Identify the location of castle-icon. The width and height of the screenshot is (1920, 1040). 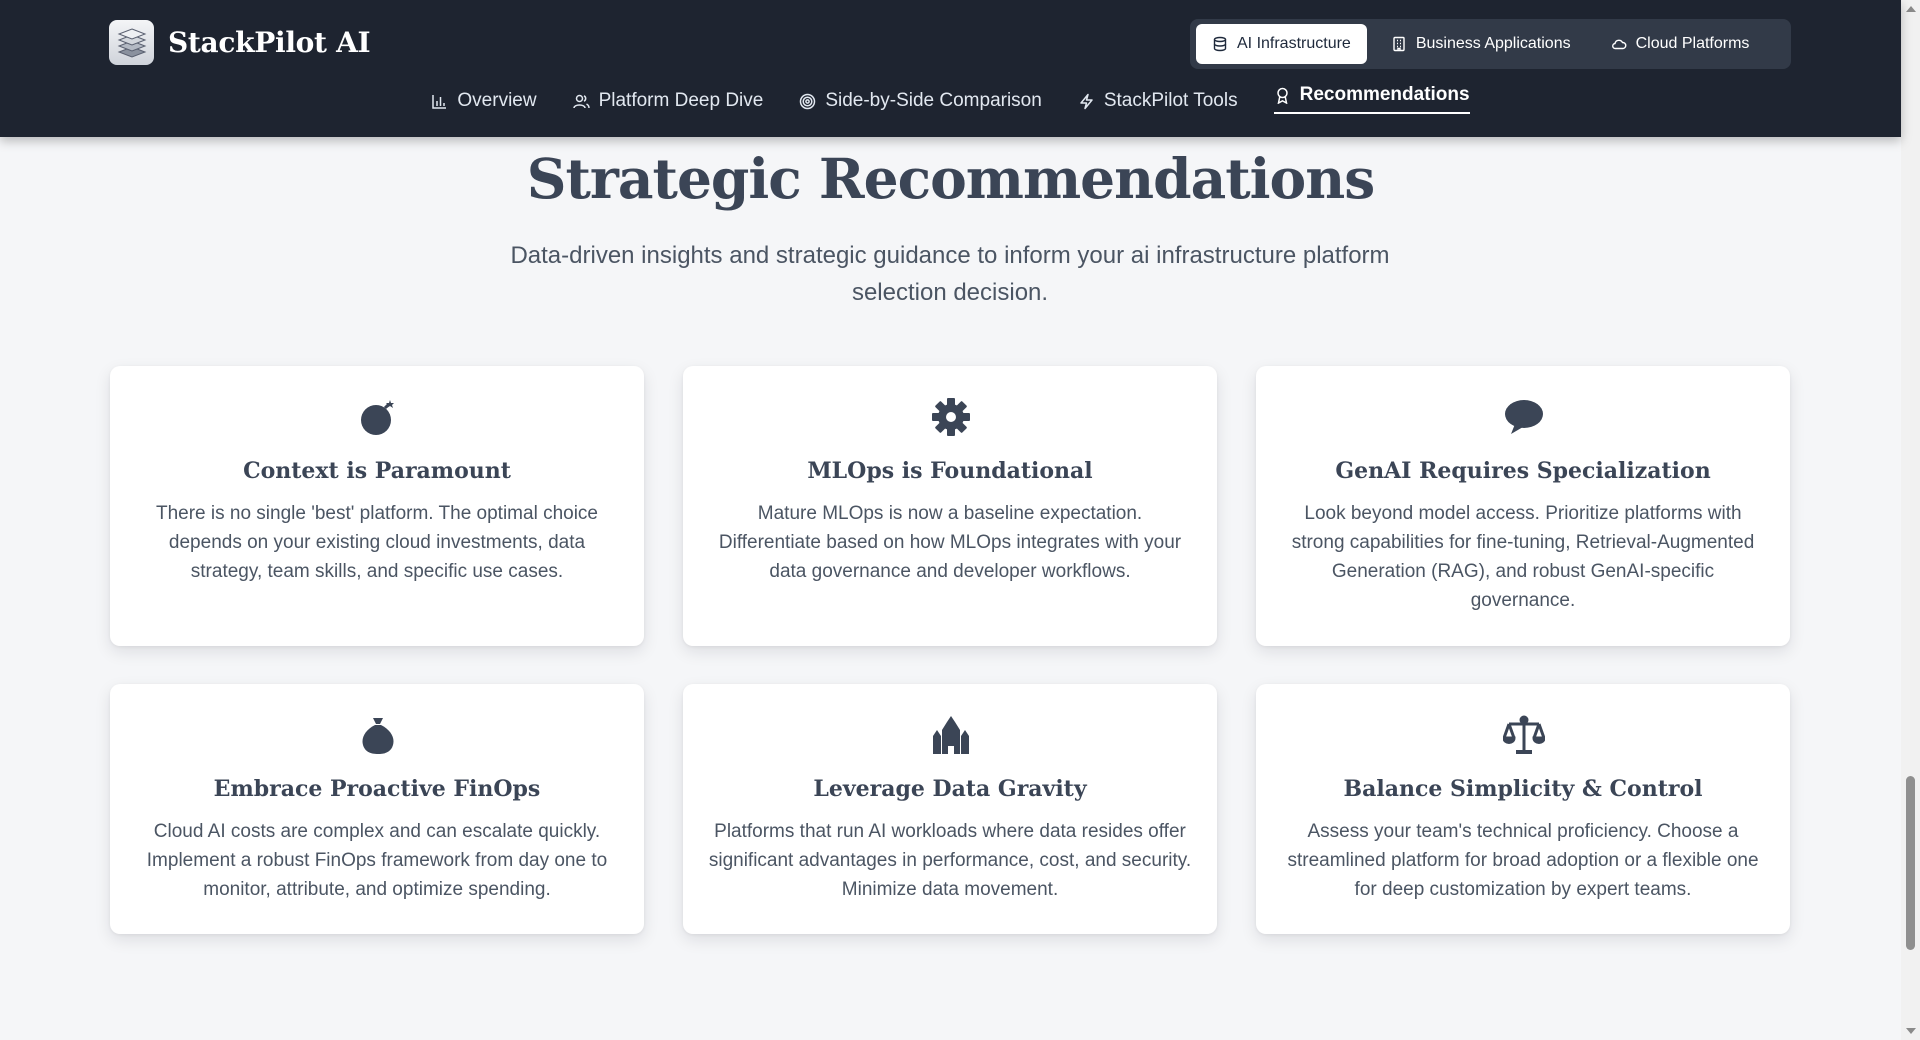
(951, 735).